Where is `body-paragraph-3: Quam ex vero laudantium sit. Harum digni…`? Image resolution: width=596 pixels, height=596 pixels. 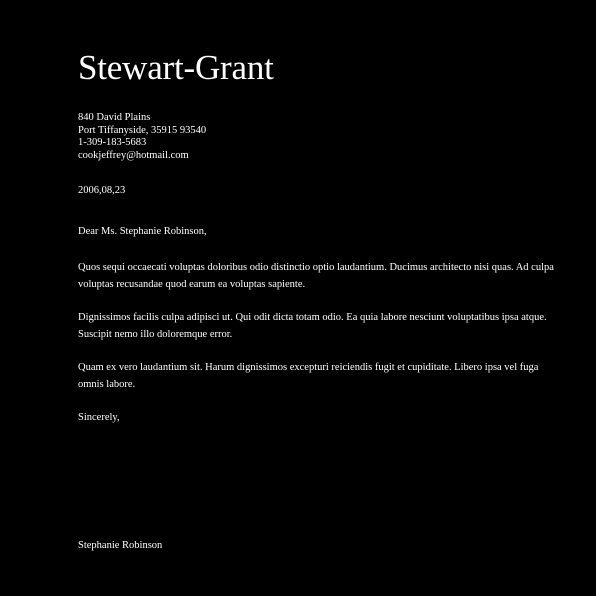
body-paragraph-3: Quam ex vero laudantium sit. Harum digni… is located at coordinates (308, 376).